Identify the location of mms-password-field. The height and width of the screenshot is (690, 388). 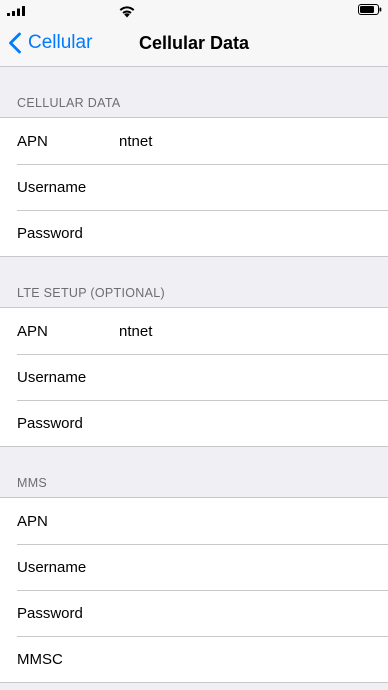
(248, 613).